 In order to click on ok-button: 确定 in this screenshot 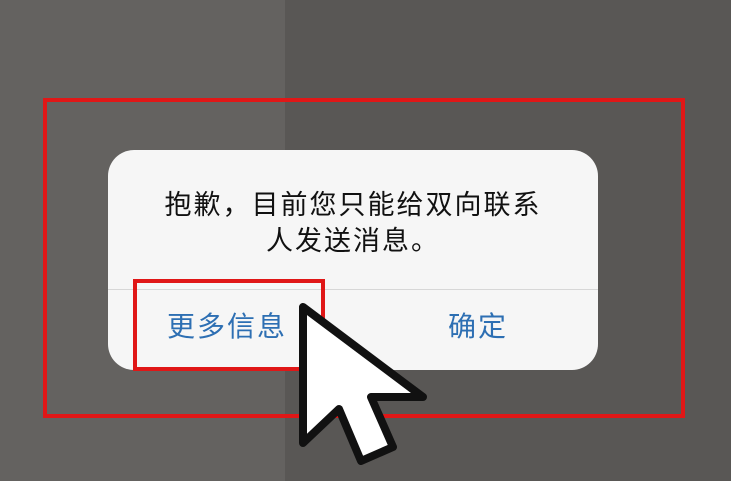, I will do `click(478, 327)`.